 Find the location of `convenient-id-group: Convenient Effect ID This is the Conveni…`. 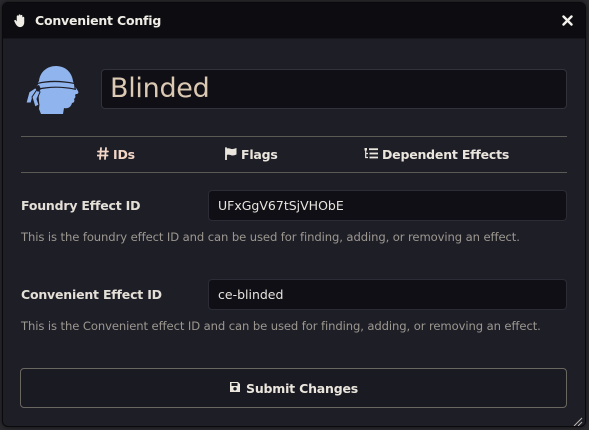

convenient-id-group: Convenient Effect ID This is the Conveni… is located at coordinates (294, 305).